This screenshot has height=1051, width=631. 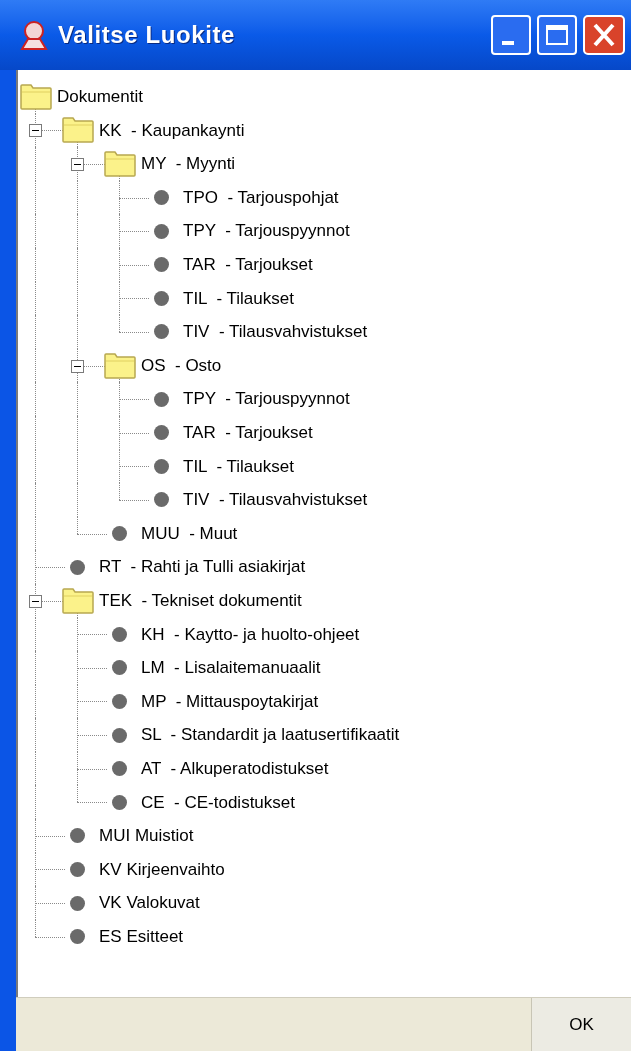 What do you see at coordinates (181, 365) in the screenshot?
I see `folder-label: OS - Osto` at bounding box center [181, 365].